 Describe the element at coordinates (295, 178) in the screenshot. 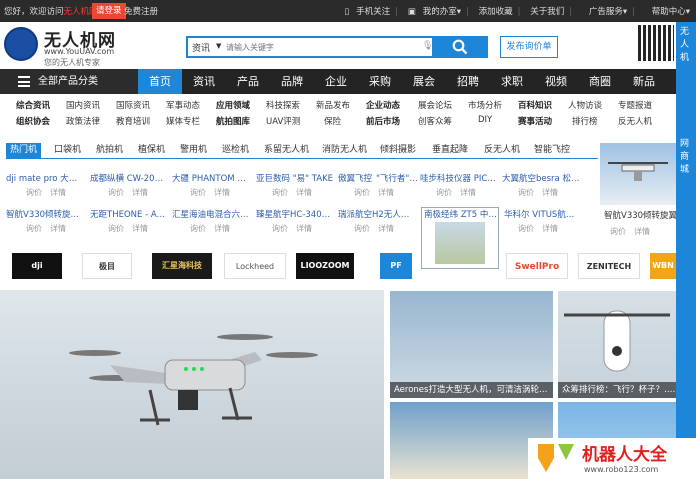

I see `product-title: 亚巨数码 "易" TAKE` at that location.